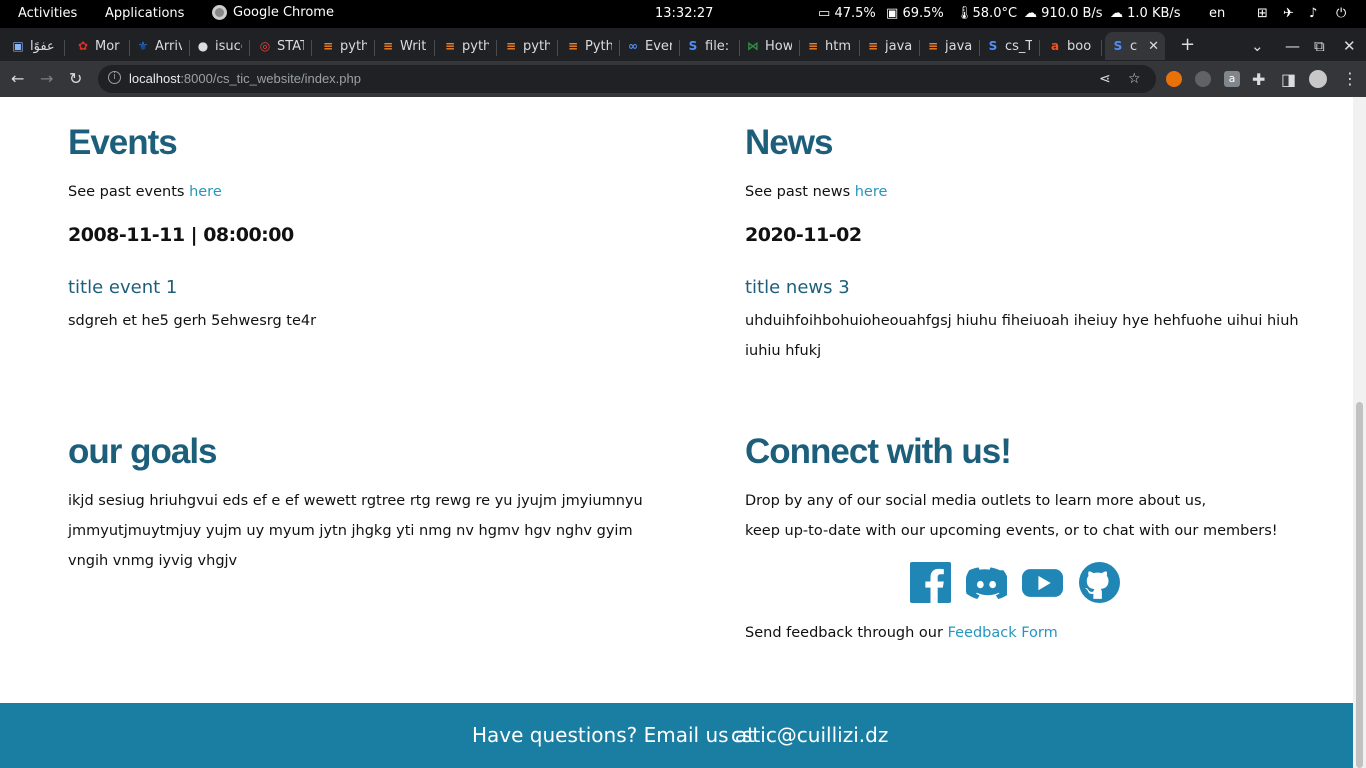  What do you see at coordinates (1288, 13) in the screenshot?
I see `airplane-icon: ✈` at bounding box center [1288, 13].